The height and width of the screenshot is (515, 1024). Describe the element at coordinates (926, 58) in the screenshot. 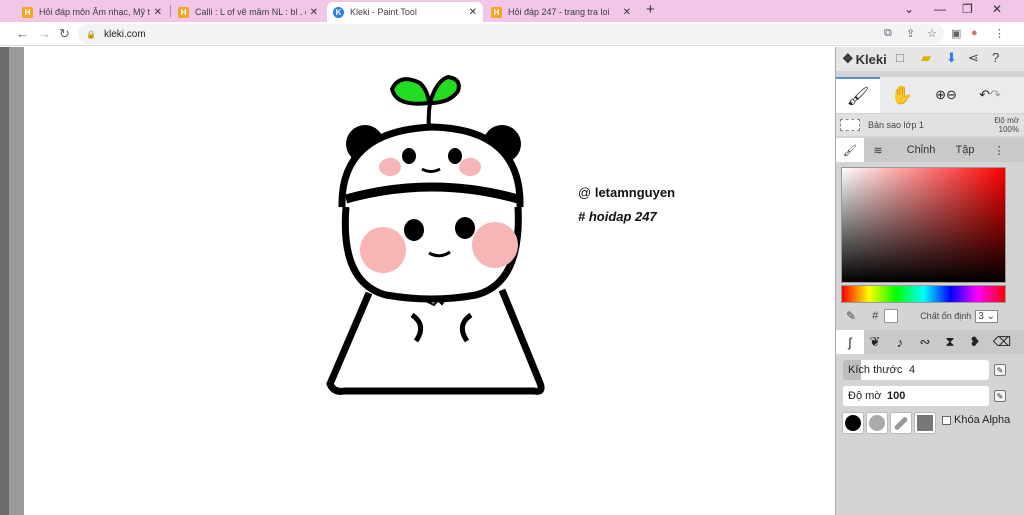

I see `open-folder-icon: ▰` at that location.